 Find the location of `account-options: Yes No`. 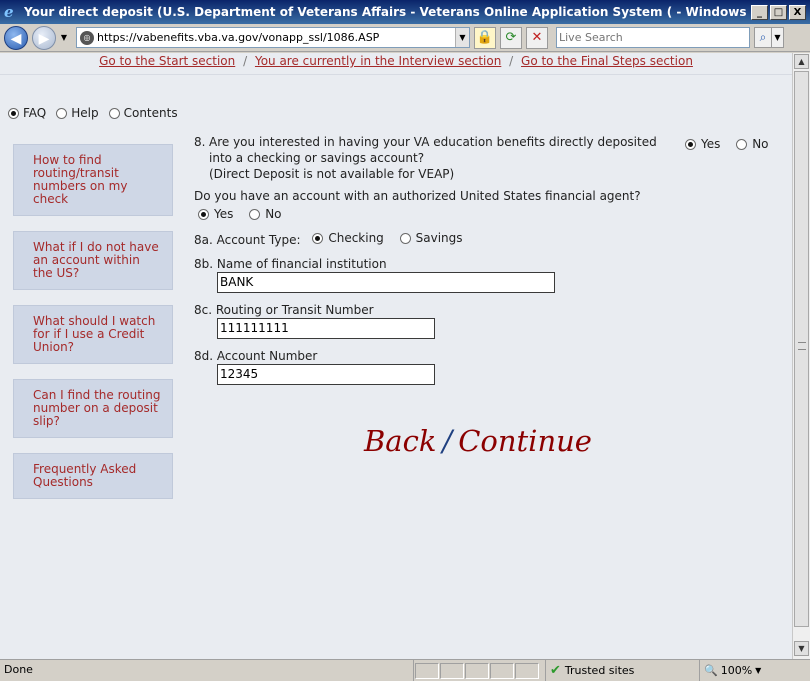

account-options: Yes No is located at coordinates (246, 215).